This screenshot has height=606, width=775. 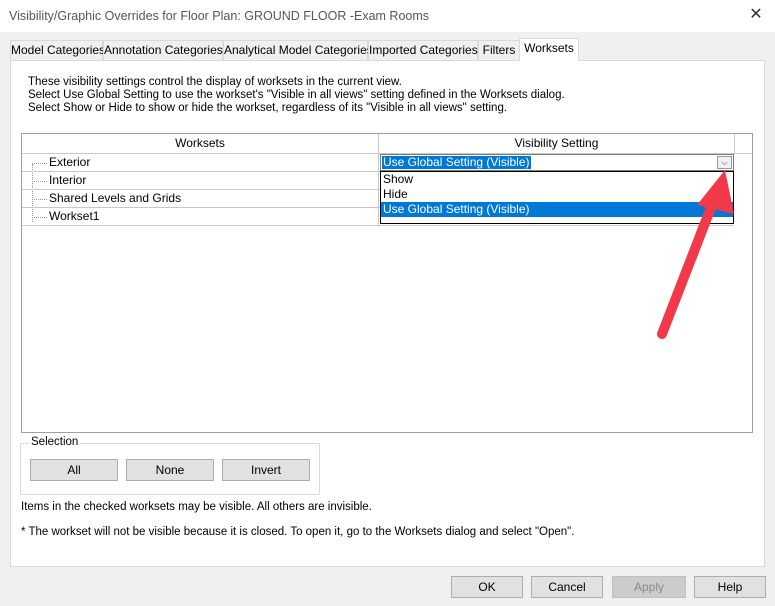 What do you see at coordinates (689, 263) in the screenshot?
I see `annotation-arrow-shaft` at bounding box center [689, 263].